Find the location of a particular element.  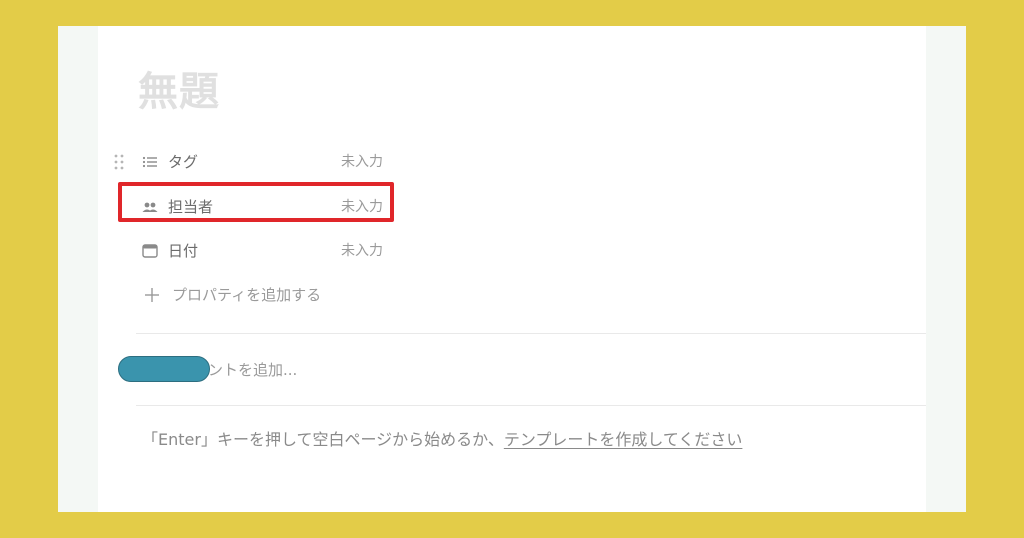

calendar-icon is located at coordinates (150, 251).